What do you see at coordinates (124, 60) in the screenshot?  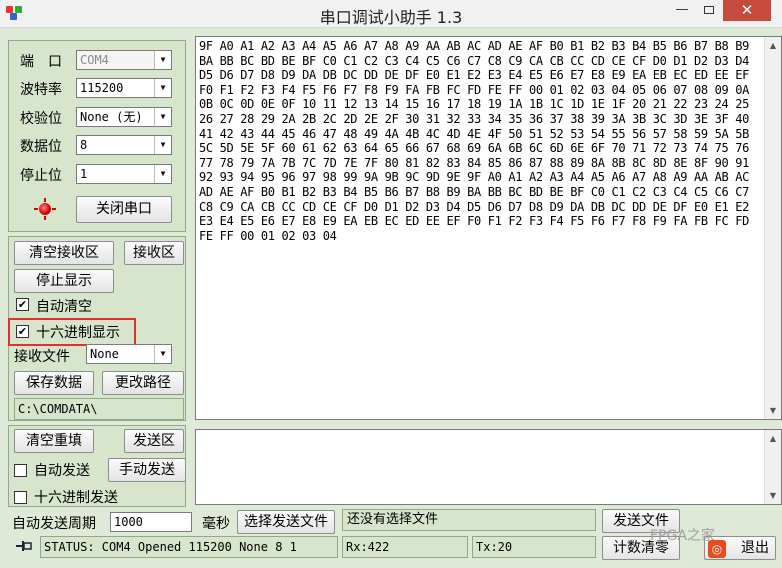 I see `port-select: COM4 ▼` at bounding box center [124, 60].